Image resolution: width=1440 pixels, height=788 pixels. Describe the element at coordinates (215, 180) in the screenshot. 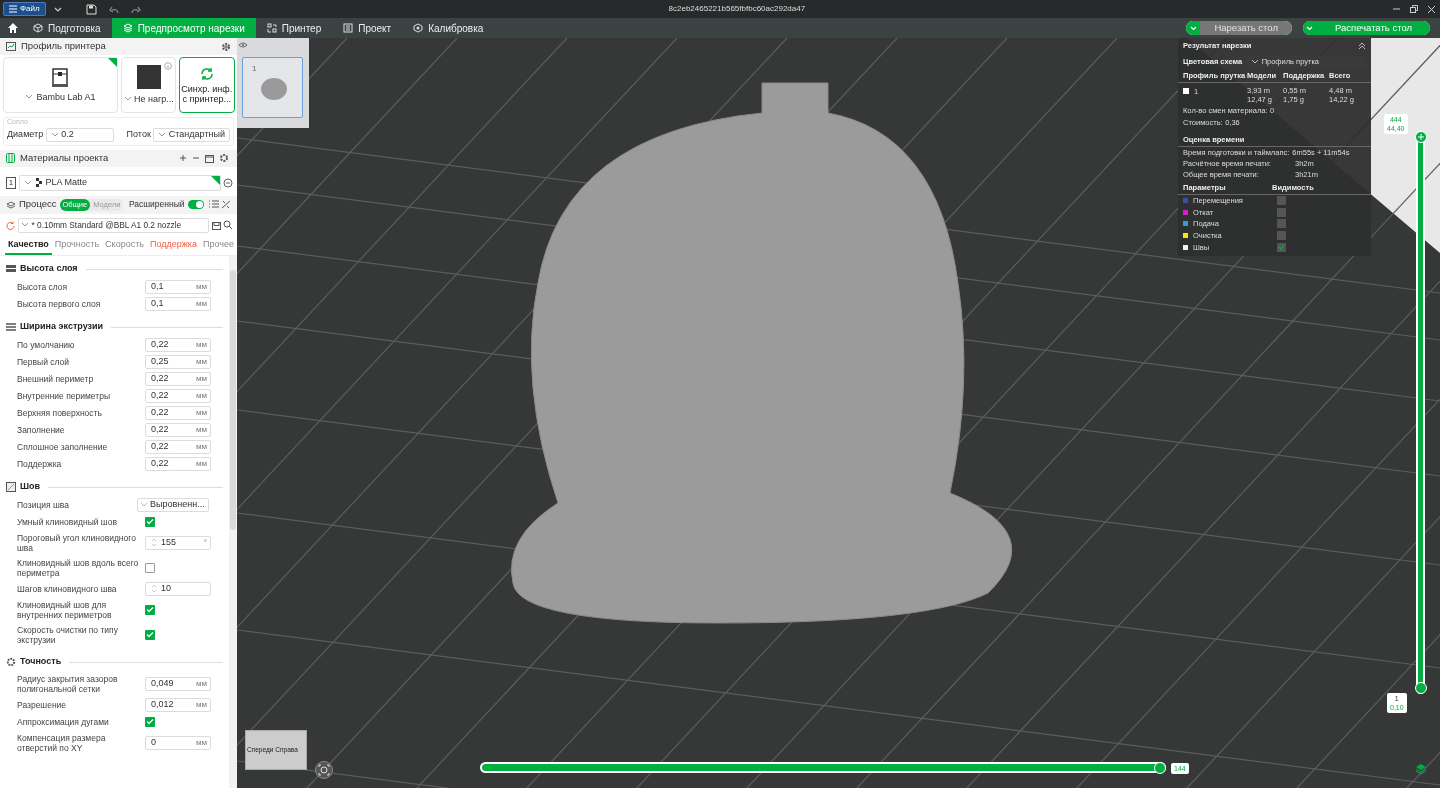

I see `corner-marker` at that location.